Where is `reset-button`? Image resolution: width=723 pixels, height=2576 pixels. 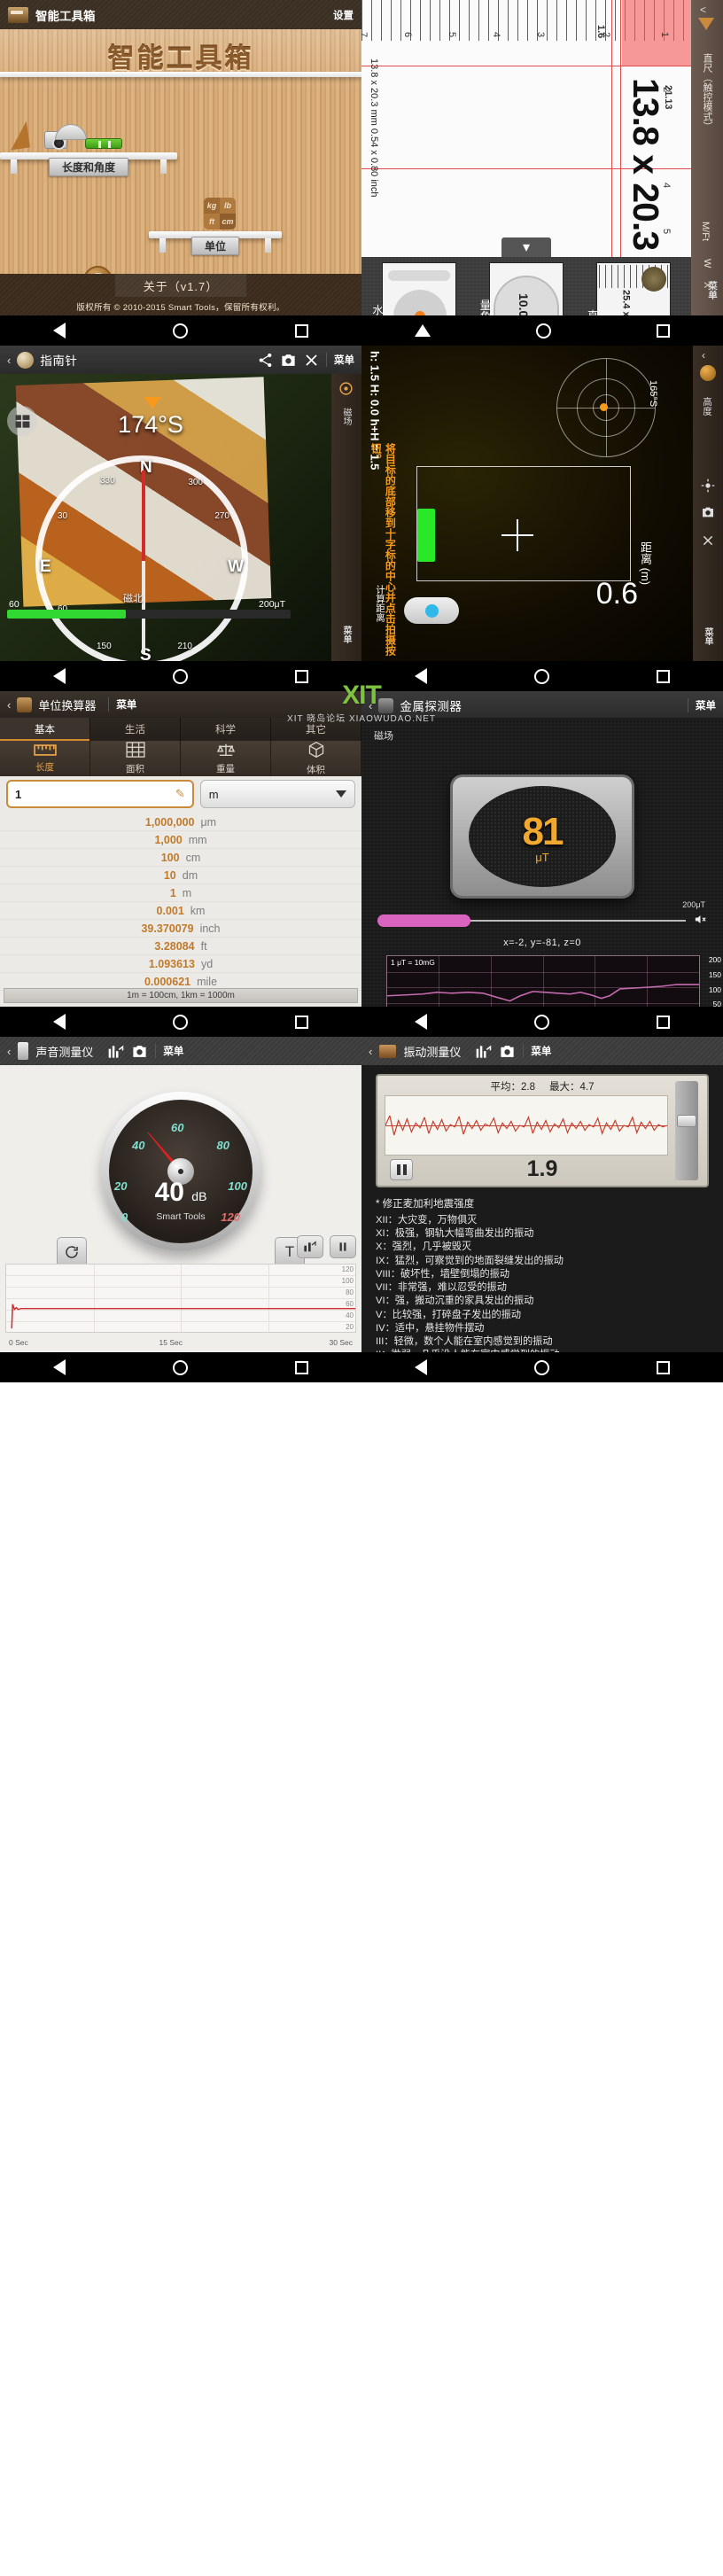
reset-button is located at coordinates (72, 1252).